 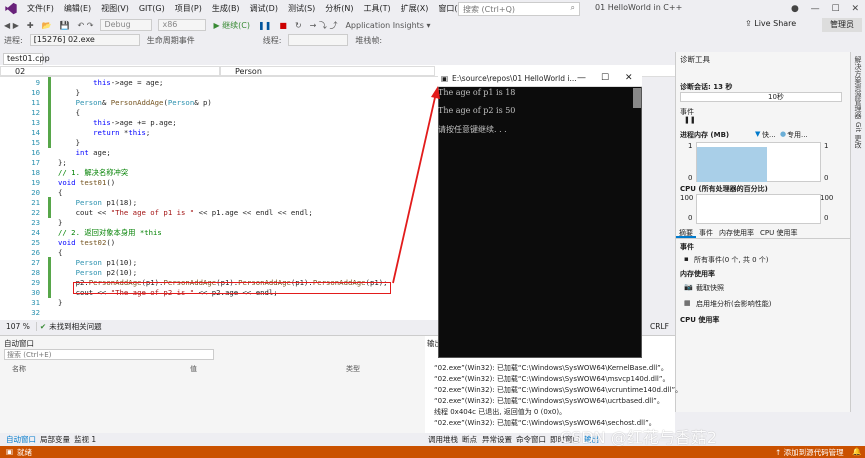 What do you see at coordinates (445, 78) in the screenshot?
I see `console-icon: ▣` at bounding box center [445, 78].